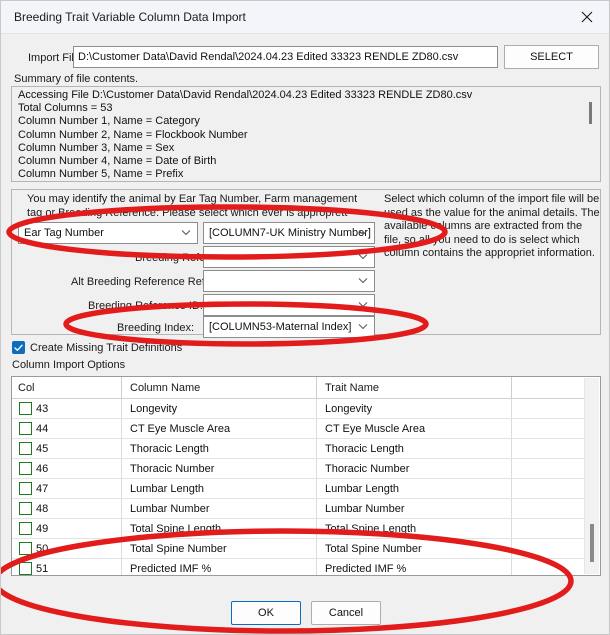 The image size is (610, 635). What do you see at coordinates (590, 113) in the screenshot?
I see `summary-scrollbar-thumb` at bounding box center [590, 113].